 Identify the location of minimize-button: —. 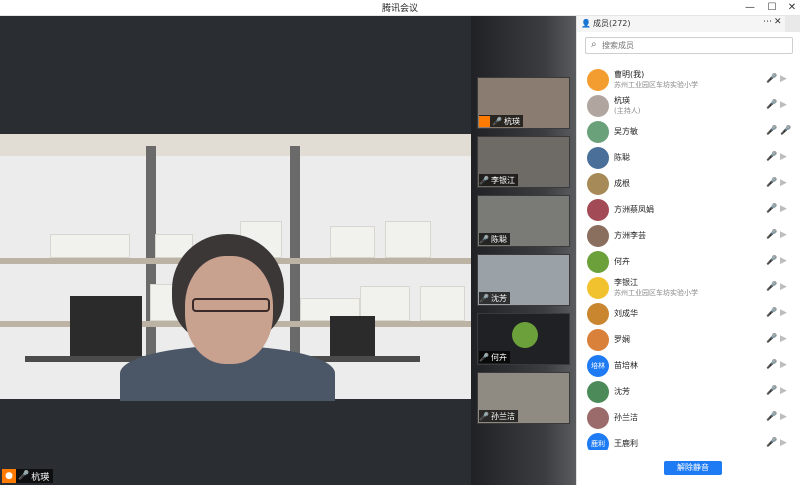
(750, 8).